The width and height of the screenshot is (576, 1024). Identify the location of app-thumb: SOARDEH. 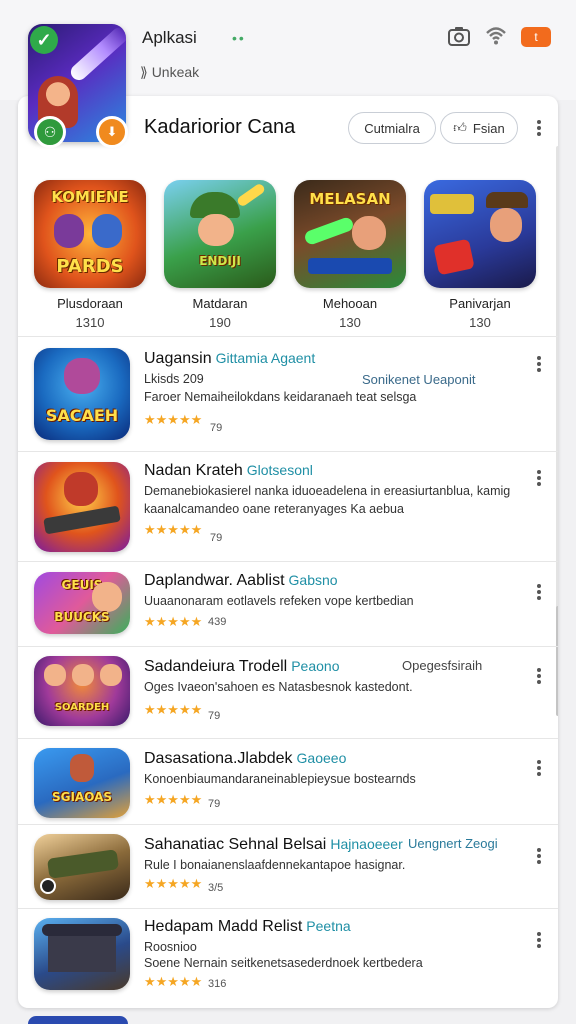
(82, 691).